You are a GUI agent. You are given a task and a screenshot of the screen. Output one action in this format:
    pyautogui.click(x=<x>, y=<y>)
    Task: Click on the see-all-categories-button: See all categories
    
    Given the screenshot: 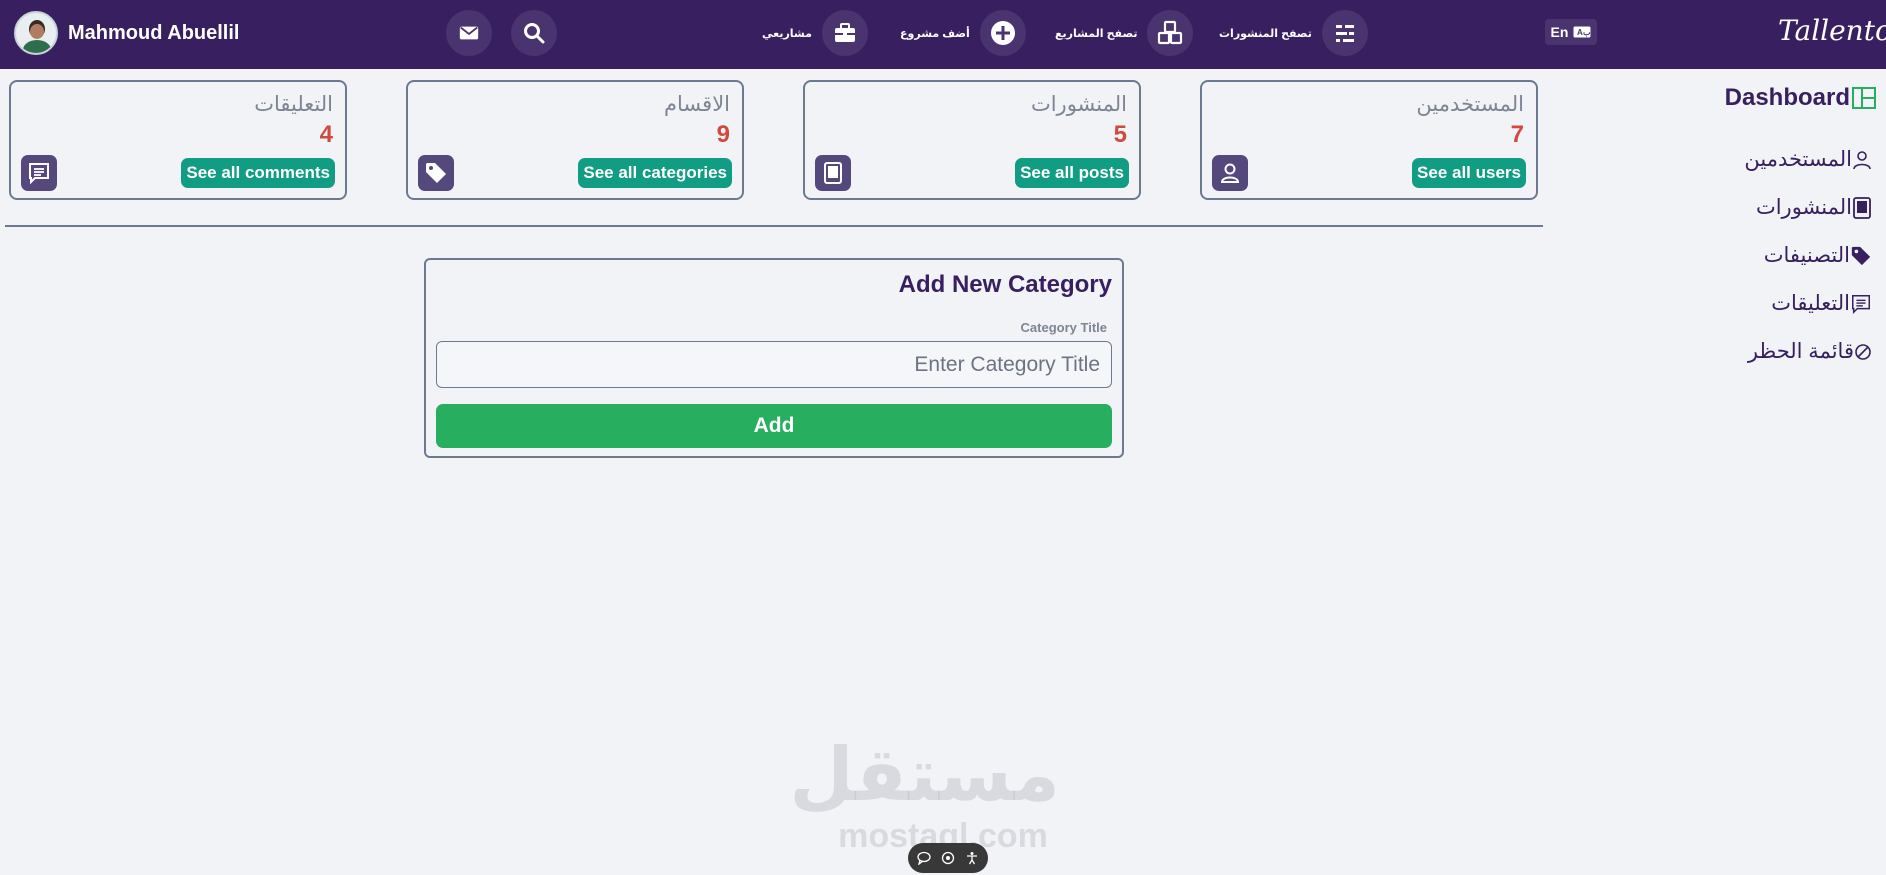 What is the action you would take?
    pyautogui.click(x=655, y=173)
    